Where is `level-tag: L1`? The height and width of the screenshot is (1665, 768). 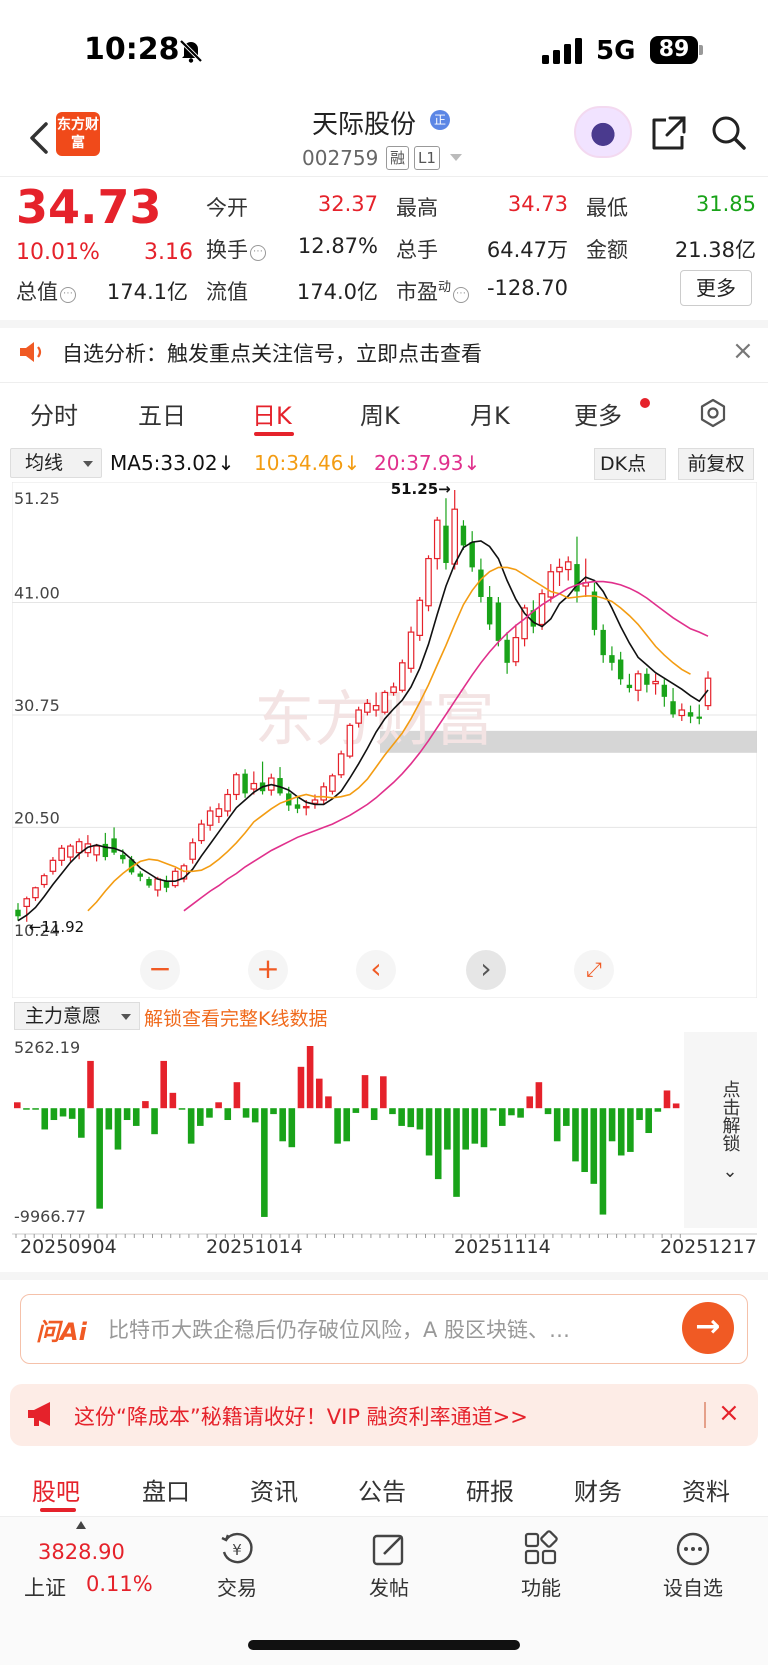
level-tag: L1 is located at coordinates (427, 158).